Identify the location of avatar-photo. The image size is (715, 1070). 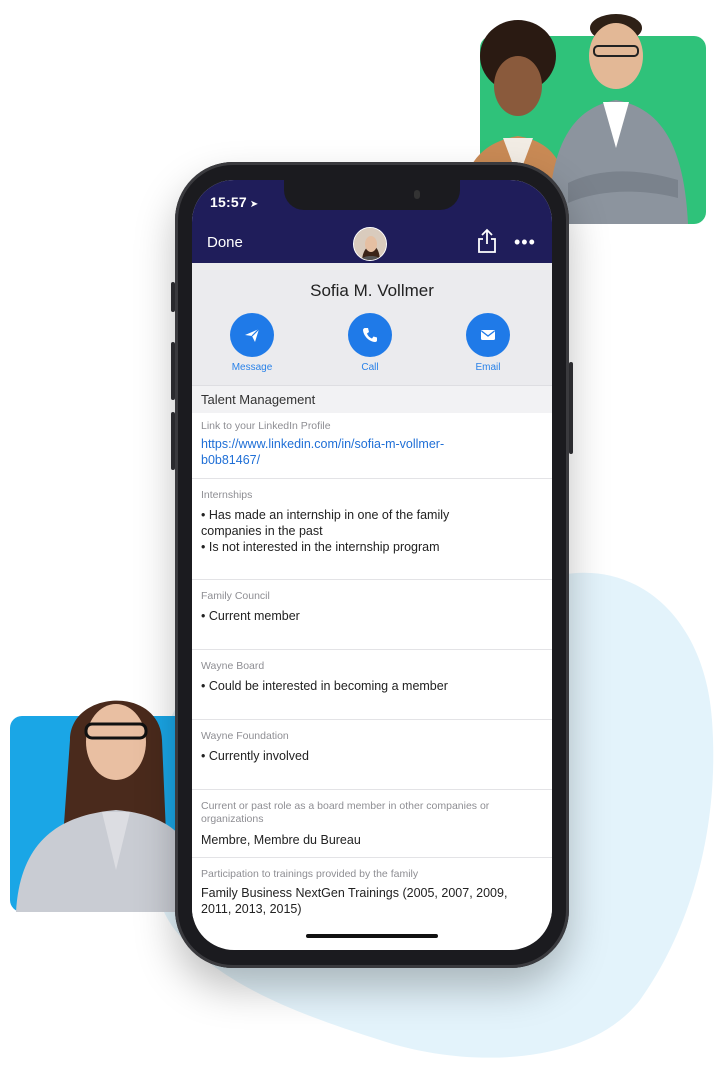
(370, 244).